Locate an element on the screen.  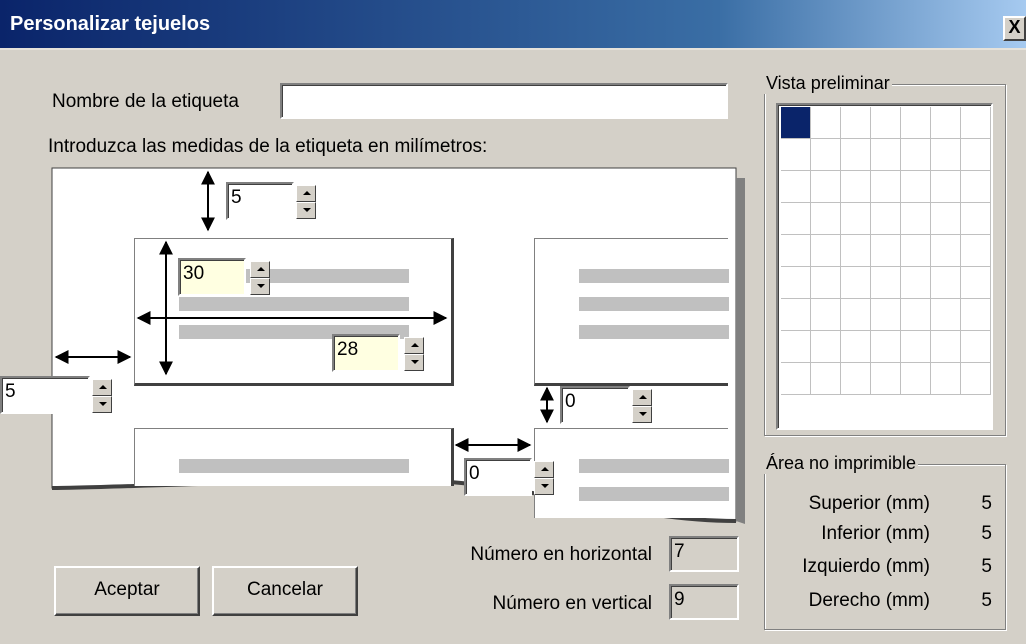
label-width-input: 28 is located at coordinates (366, 353).